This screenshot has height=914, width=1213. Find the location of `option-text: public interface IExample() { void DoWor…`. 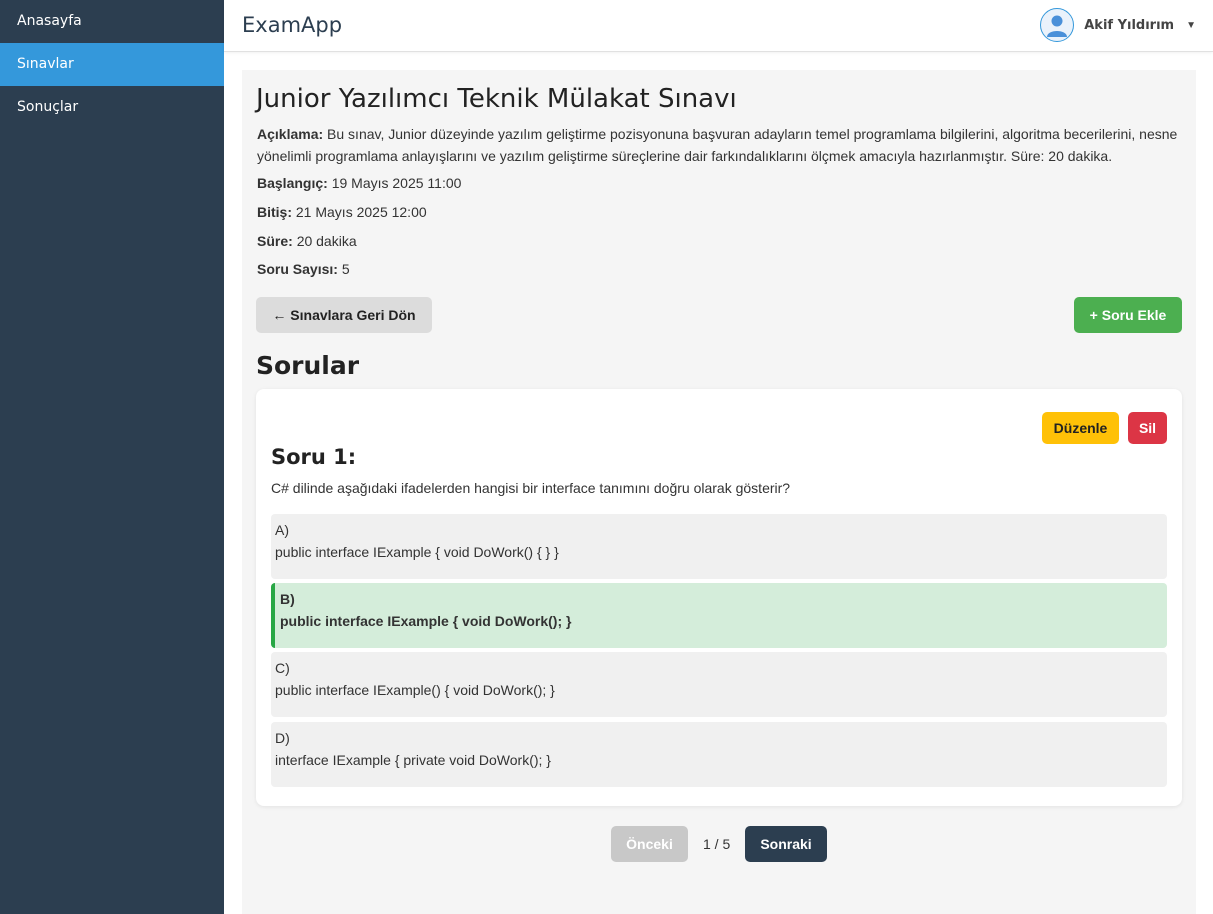

option-text: public interface IExample() { void DoWor… is located at coordinates (415, 690).